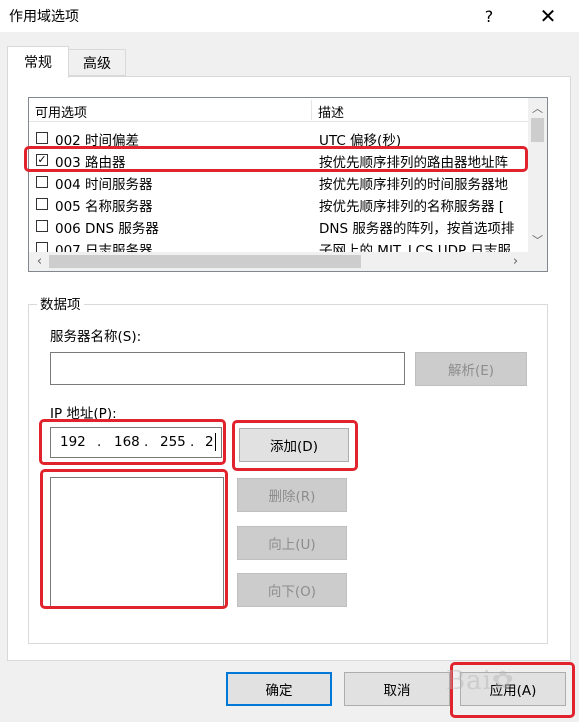  I want to click on move-up-button-label: 向上(U), so click(292, 545).